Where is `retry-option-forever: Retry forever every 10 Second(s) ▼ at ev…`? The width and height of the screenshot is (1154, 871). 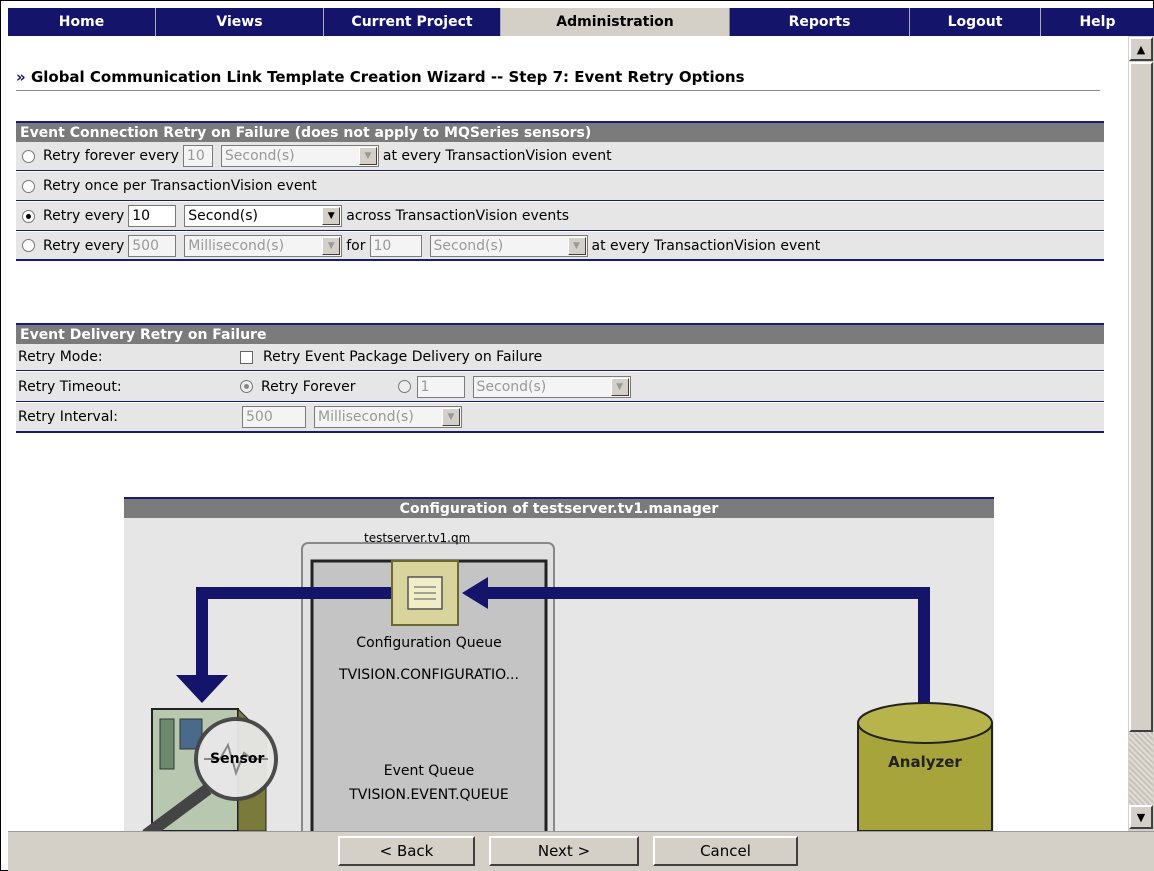 retry-option-forever: Retry forever every 10 Second(s) ▼ at ev… is located at coordinates (560, 156).